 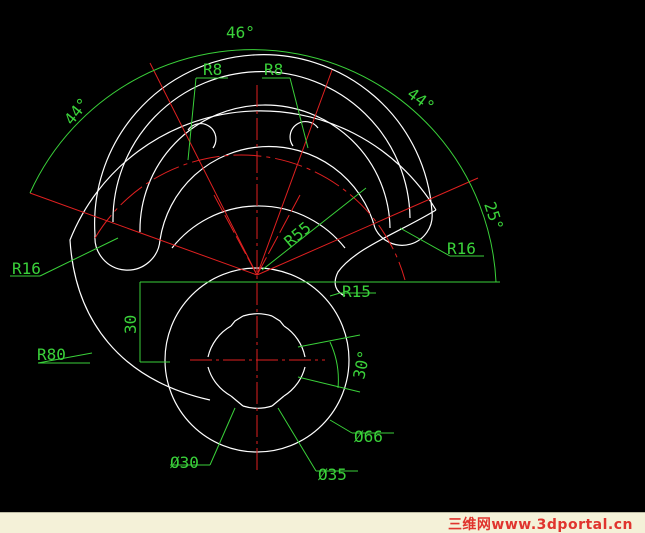 I want to click on length-30: 30, so click(x=130, y=324).